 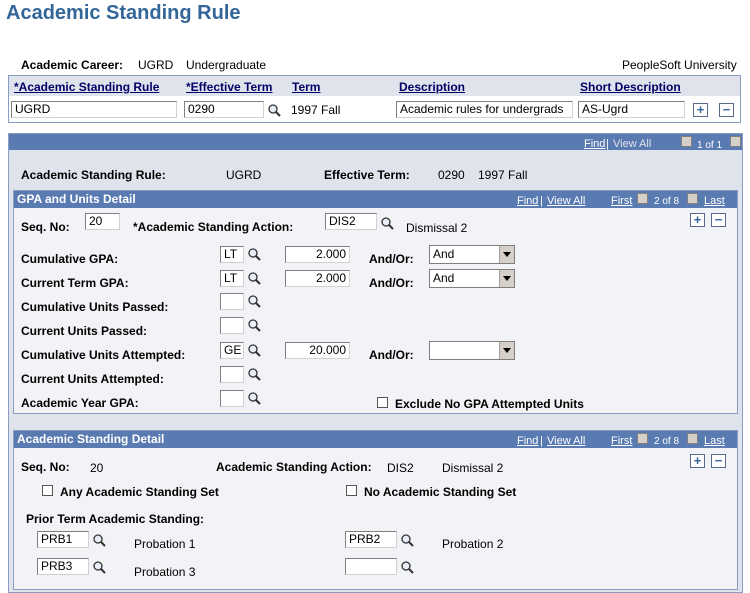 I want to click on cum-units-attempted-op-input: GE, so click(x=232, y=350).